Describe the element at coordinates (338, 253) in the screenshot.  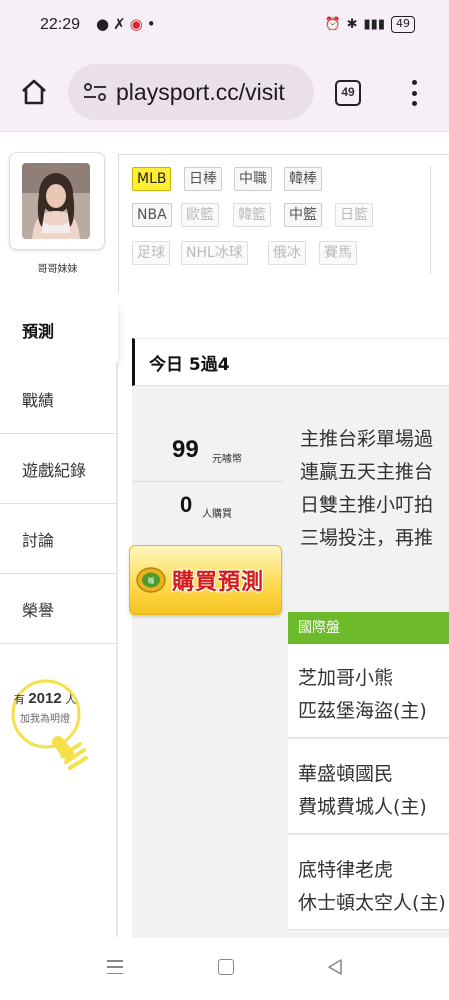
I see `league-tag-horse-racing: 賽馬` at that location.